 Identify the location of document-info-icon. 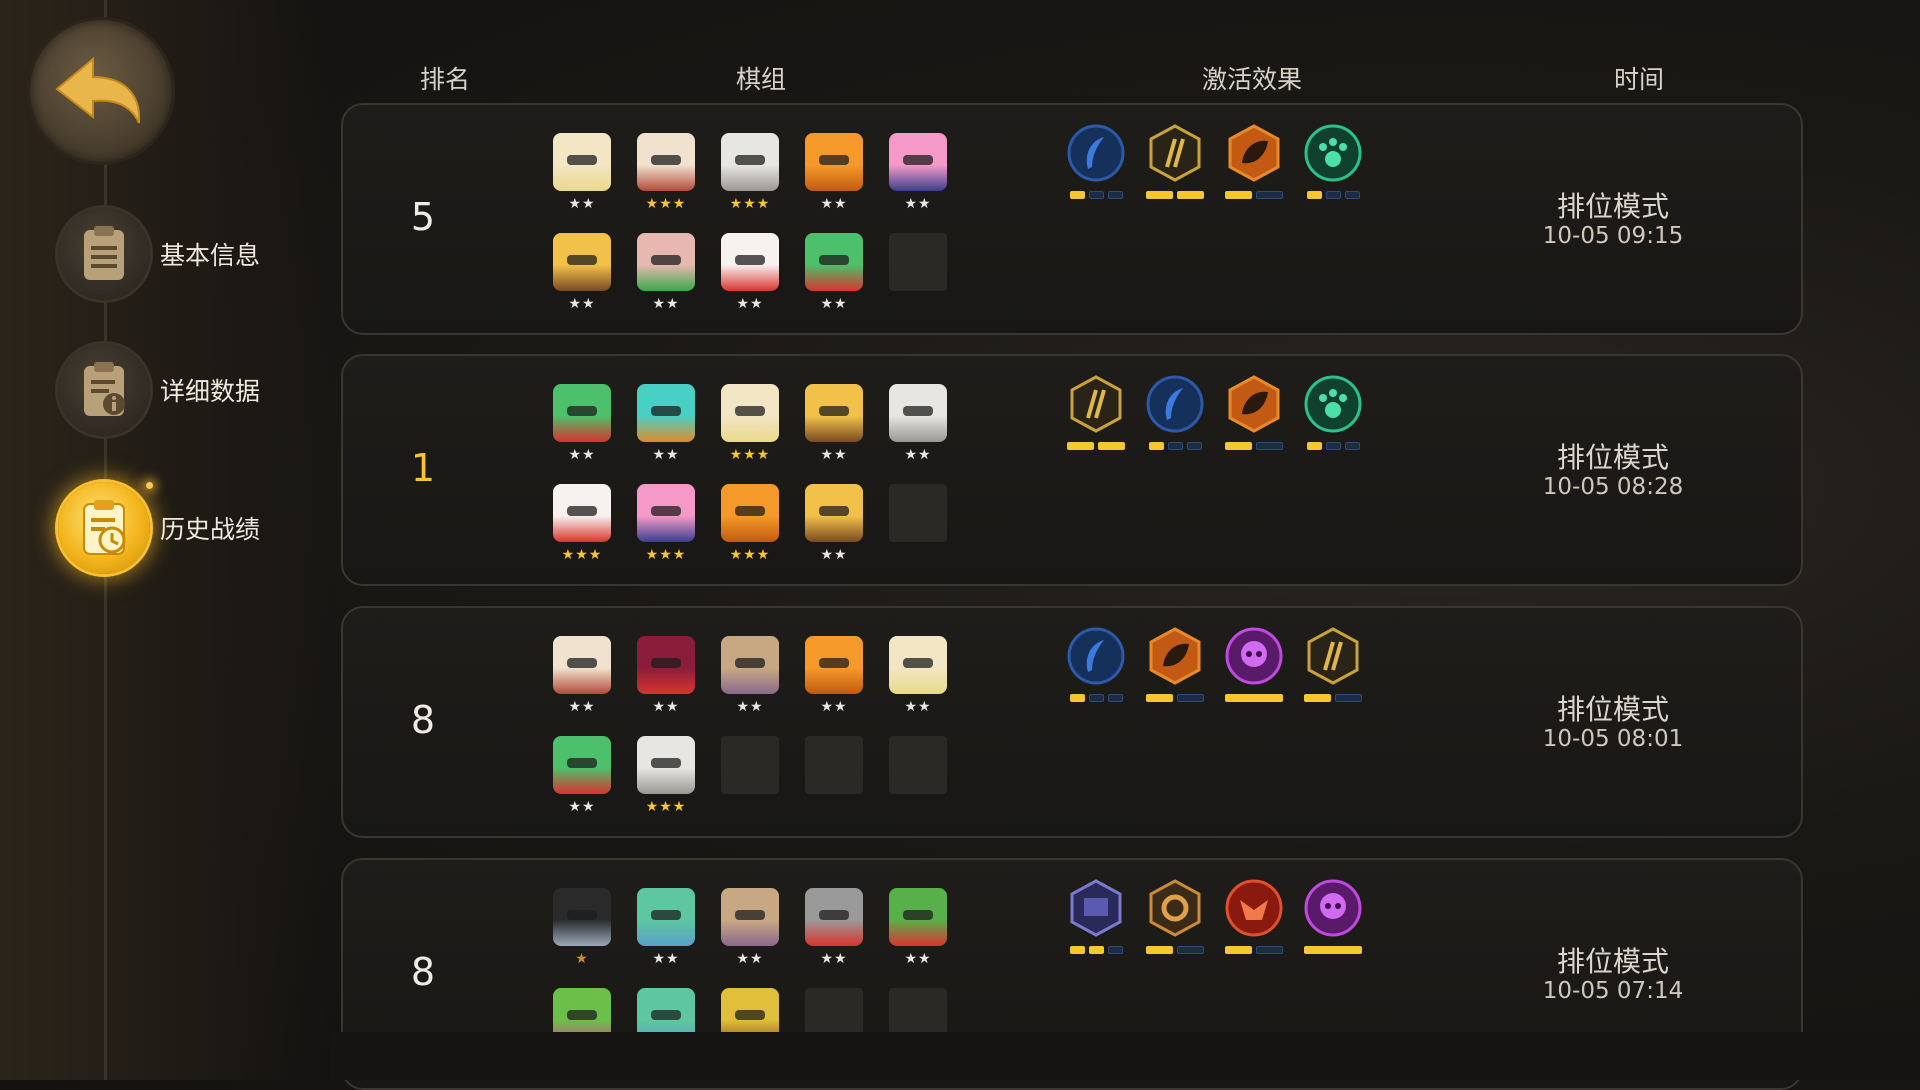
(104, 390).